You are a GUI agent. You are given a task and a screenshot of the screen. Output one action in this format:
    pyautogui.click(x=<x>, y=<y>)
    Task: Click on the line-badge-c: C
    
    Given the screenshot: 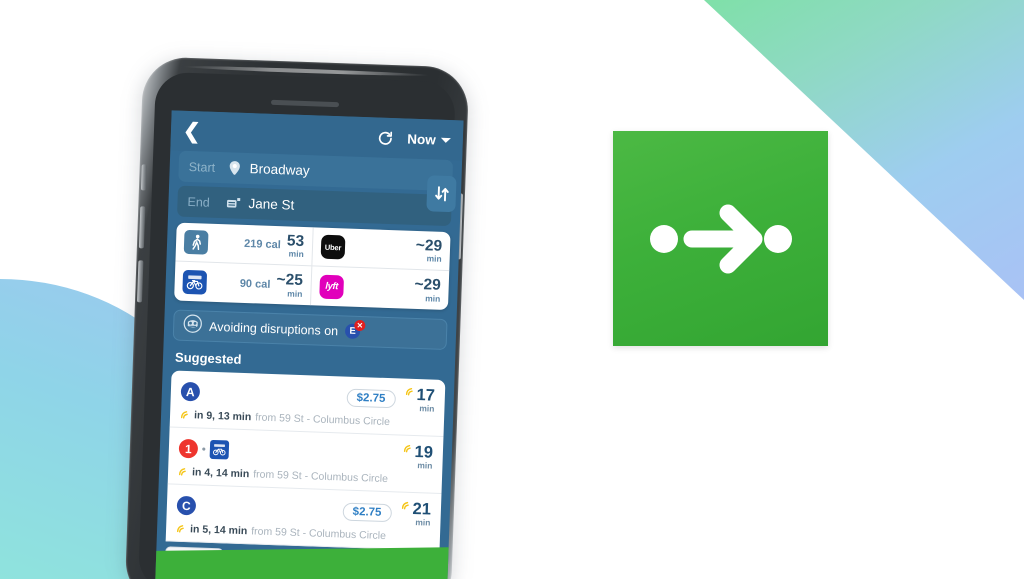 What is the action you would take?
    pyautogui.click(x=186, y=505)
    